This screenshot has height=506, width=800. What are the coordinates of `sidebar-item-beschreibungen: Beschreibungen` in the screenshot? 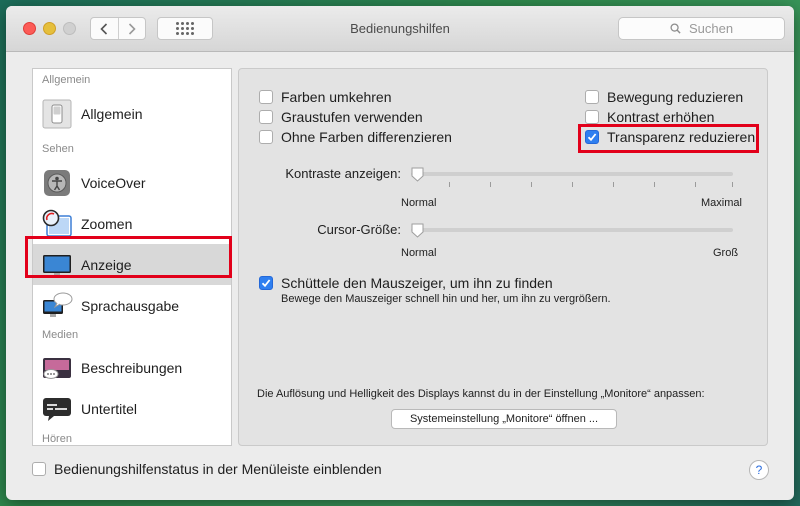 It's located at (132, 367).